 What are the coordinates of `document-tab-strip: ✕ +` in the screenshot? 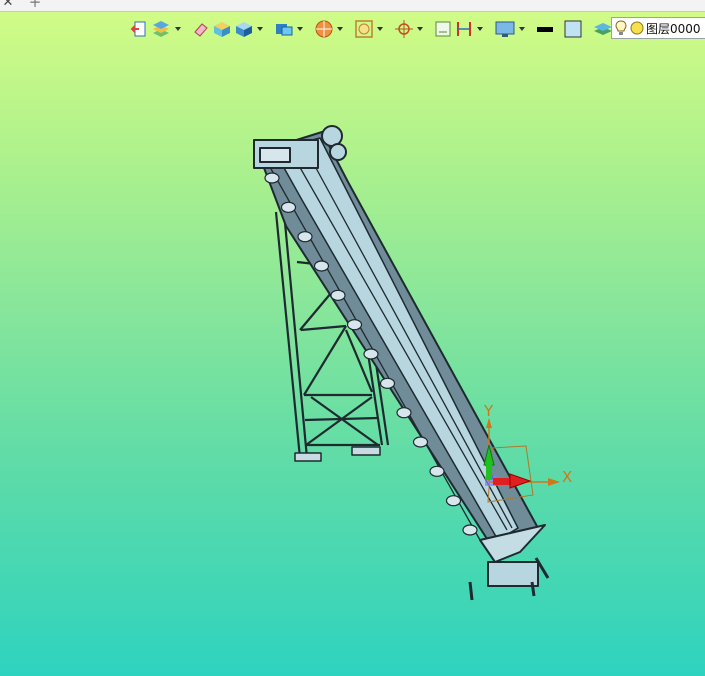 It's located at (352, 6).